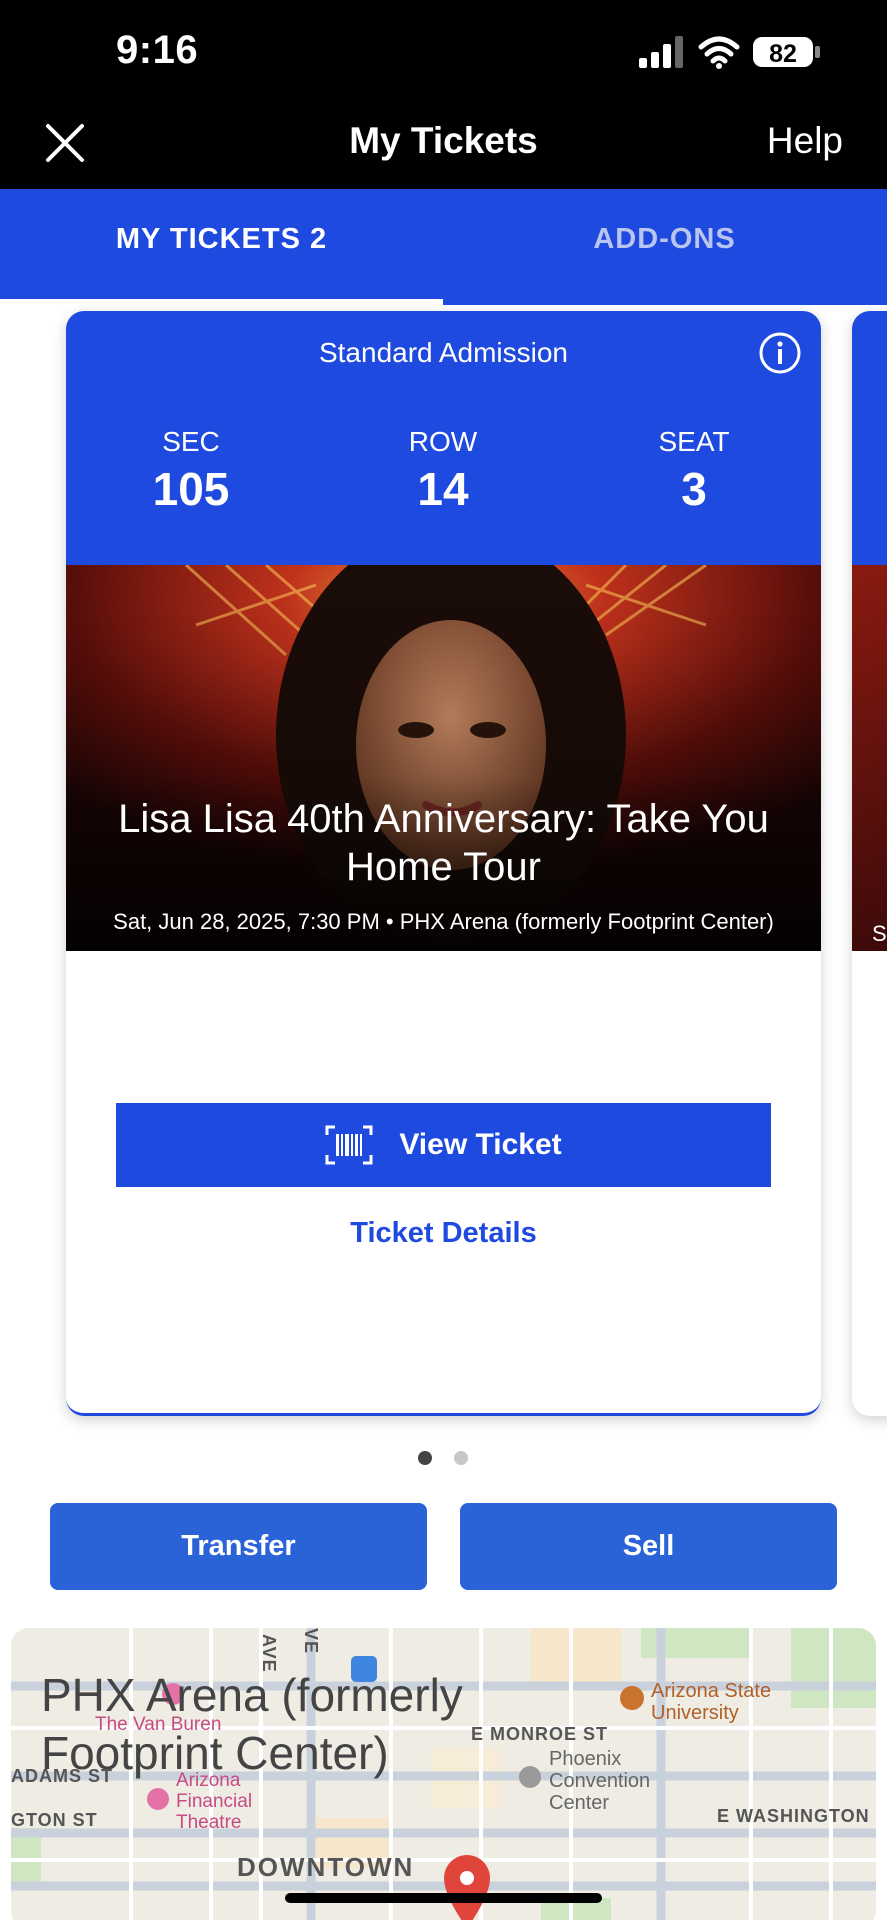 This screenshot has height=1920, width=887. I want to click on ticket-details-link: Ticket Details, so click(443, 1233).